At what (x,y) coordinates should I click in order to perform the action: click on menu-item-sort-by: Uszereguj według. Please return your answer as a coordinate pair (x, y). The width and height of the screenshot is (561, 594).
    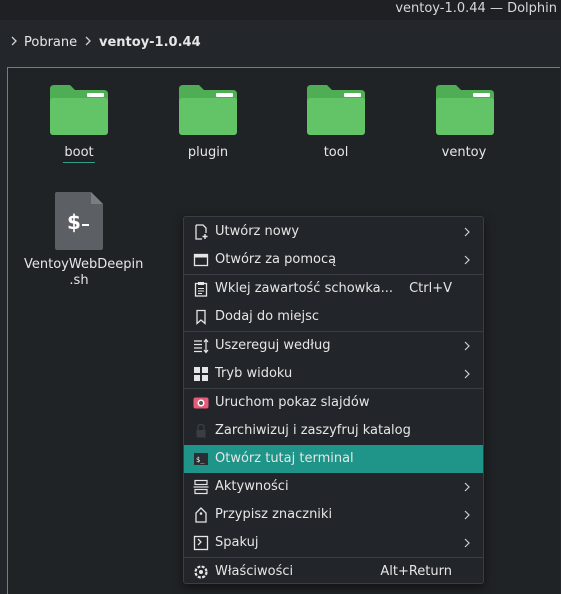
    Looking at the image, I should click on (333, 346).